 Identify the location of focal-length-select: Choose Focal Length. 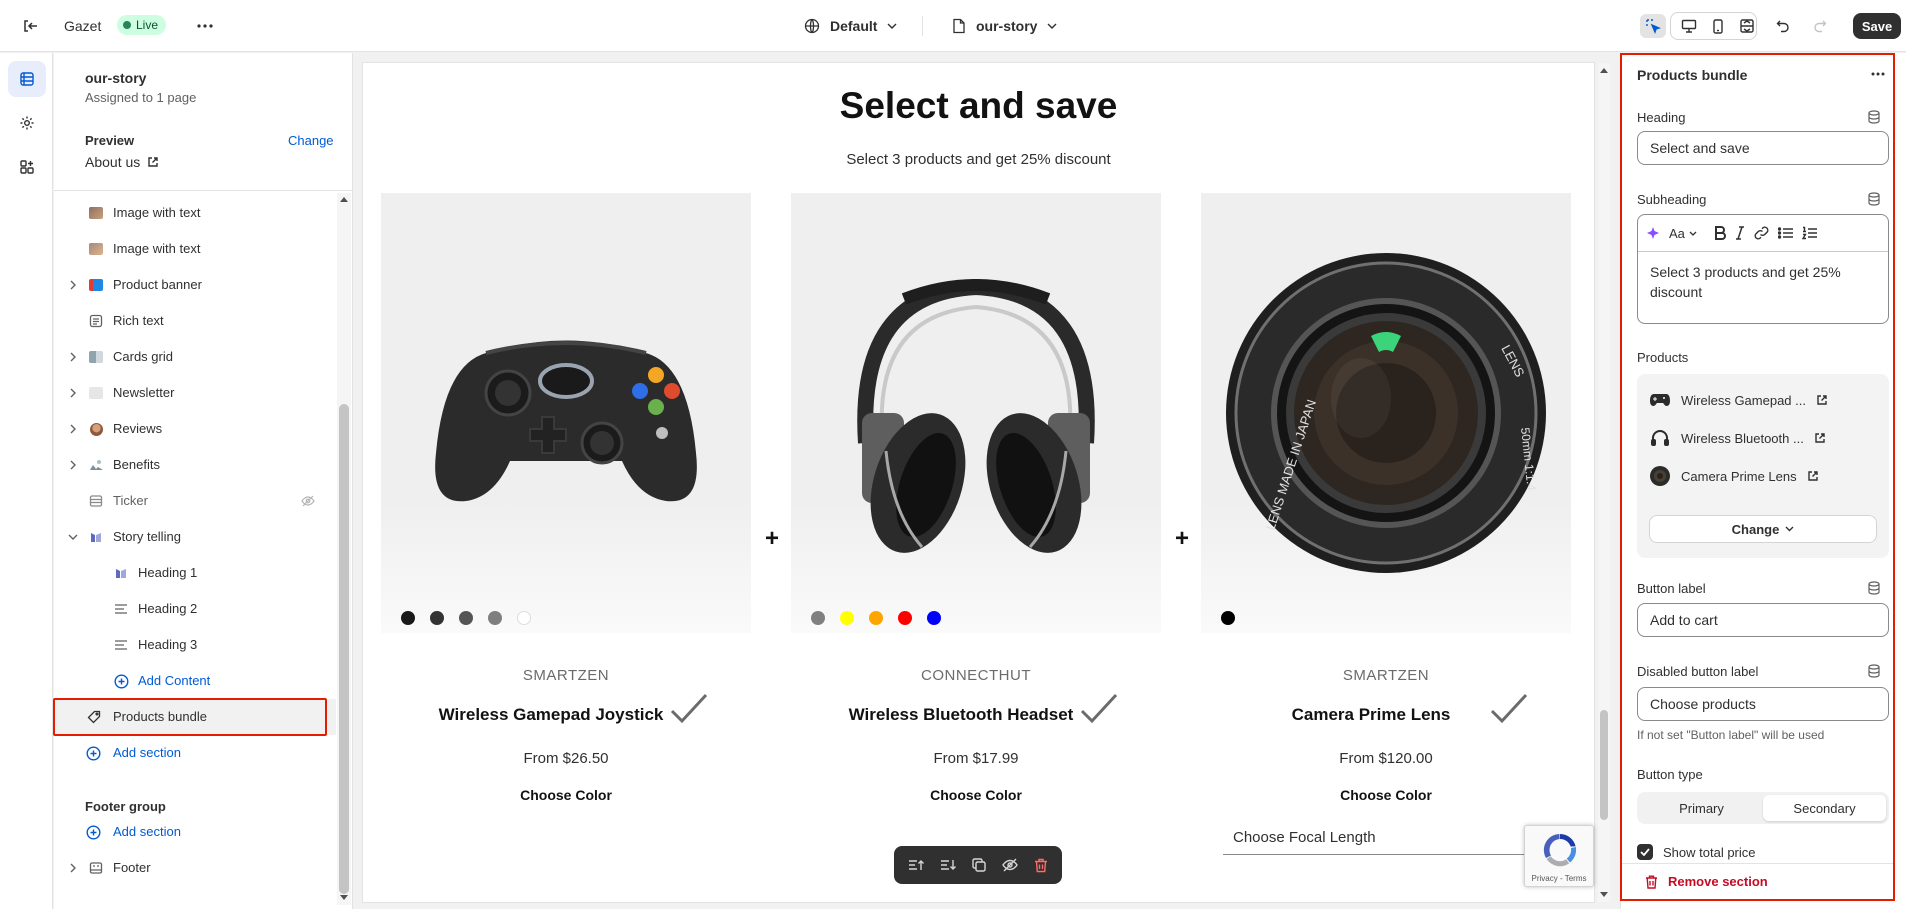
(1375, 839).